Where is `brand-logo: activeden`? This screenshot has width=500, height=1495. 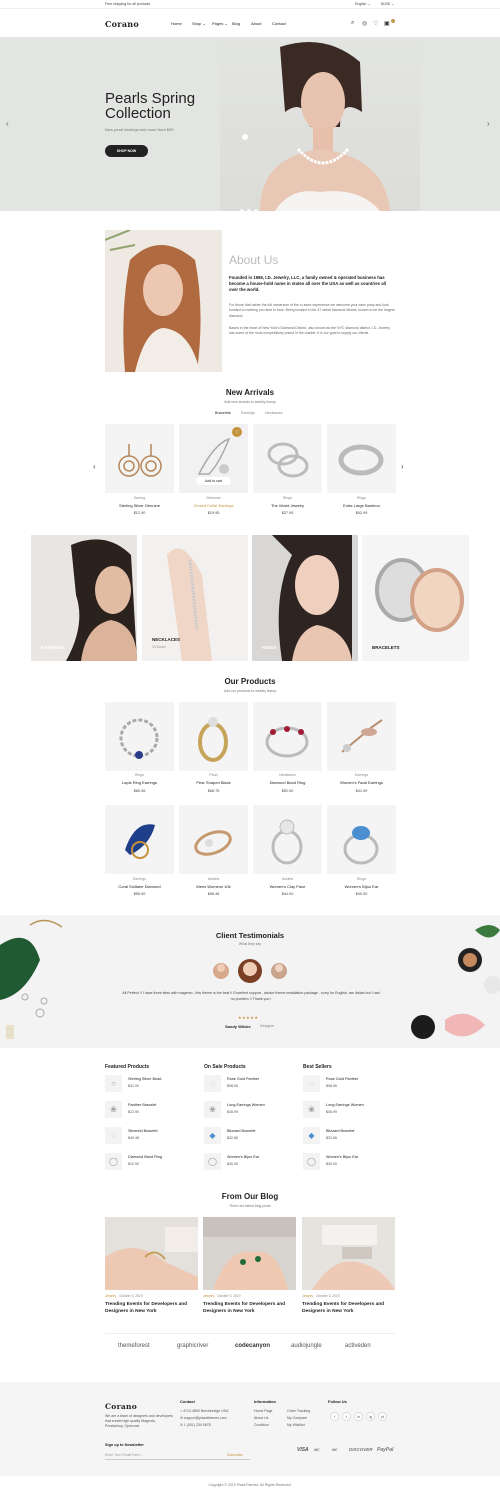 brand-logo: activeden is located at coordinates (358, 1346).